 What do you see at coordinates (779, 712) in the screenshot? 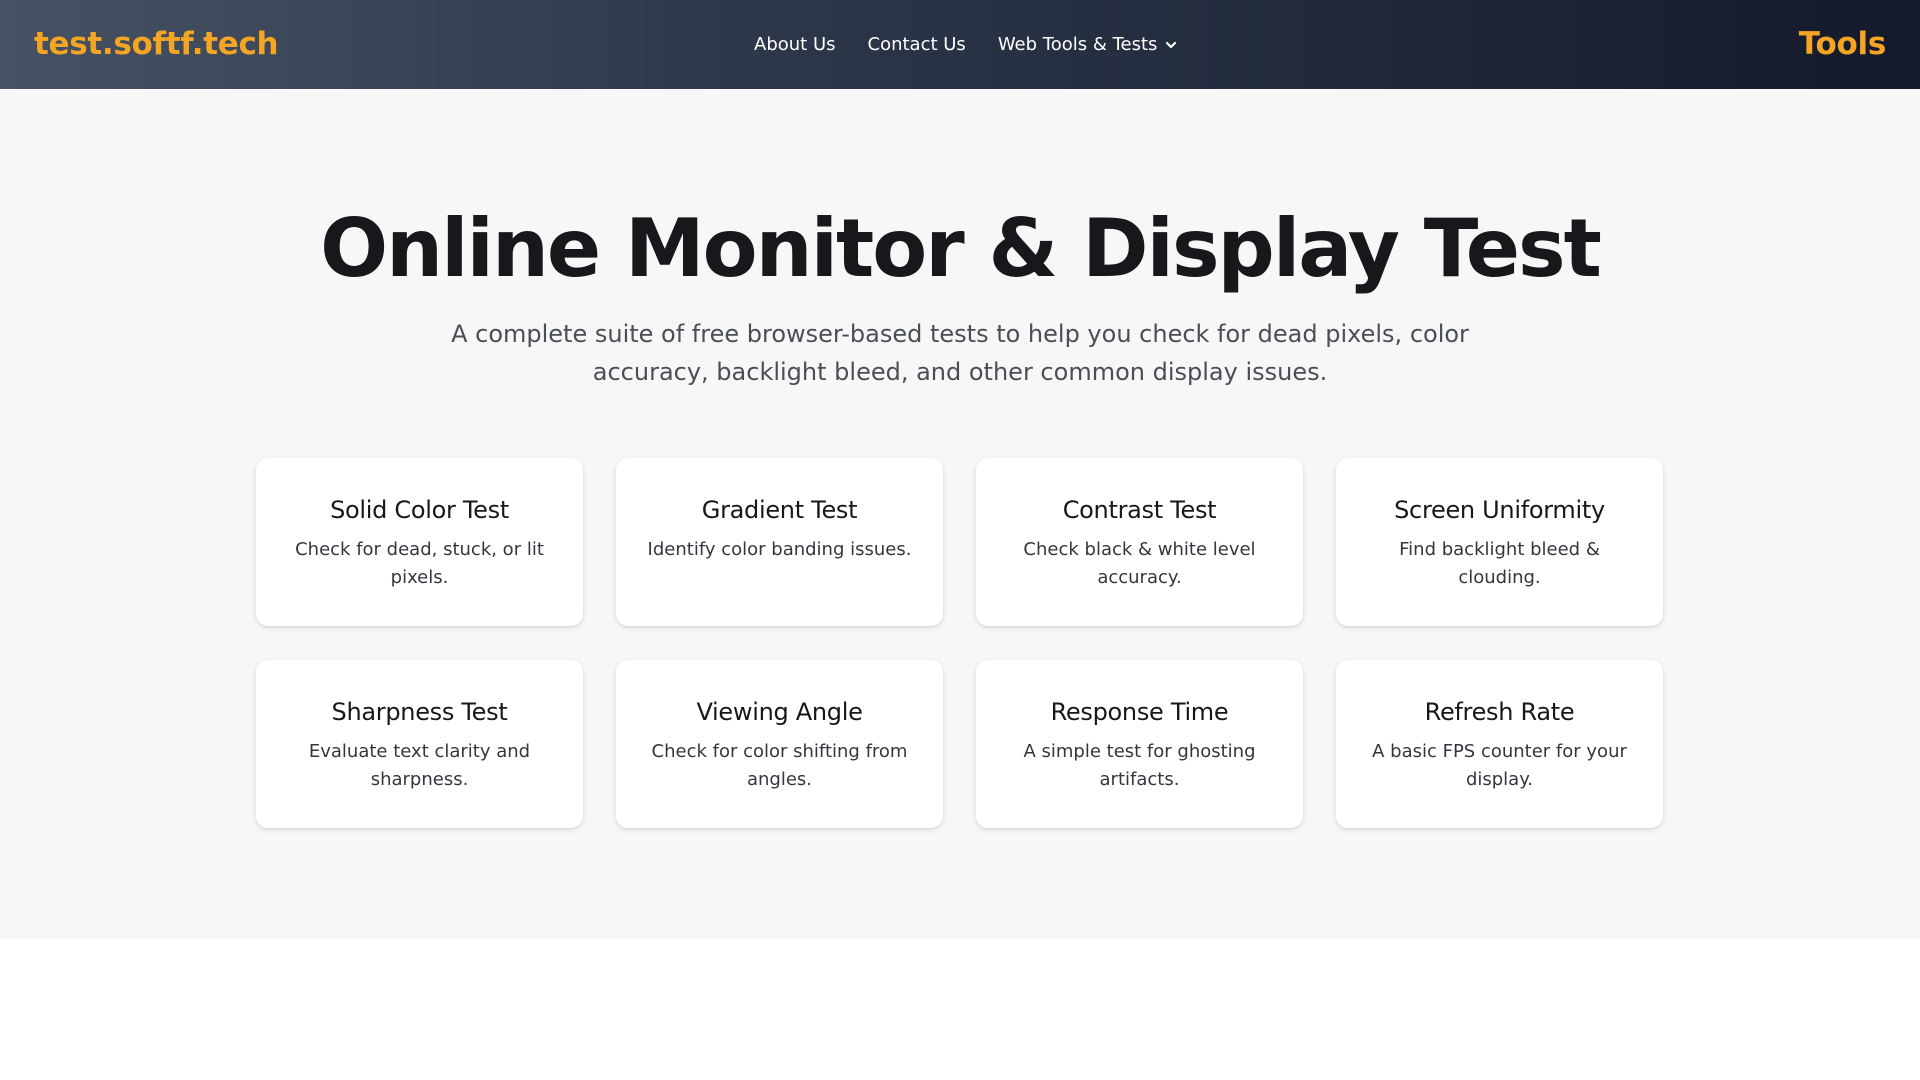
I see `card-title: Viewing Angle` at bounding box center [779, 712].